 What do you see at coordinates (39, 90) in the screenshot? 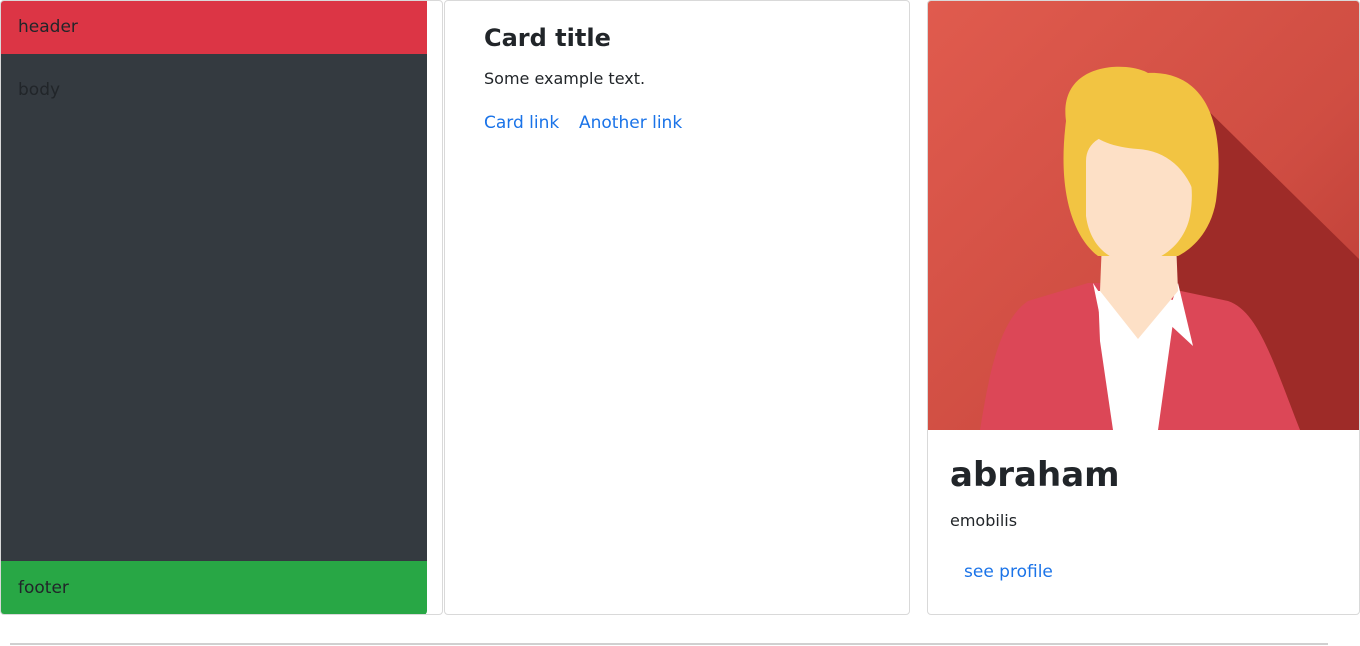
I see `card-body-label: body` at bounding box center [39, 90].